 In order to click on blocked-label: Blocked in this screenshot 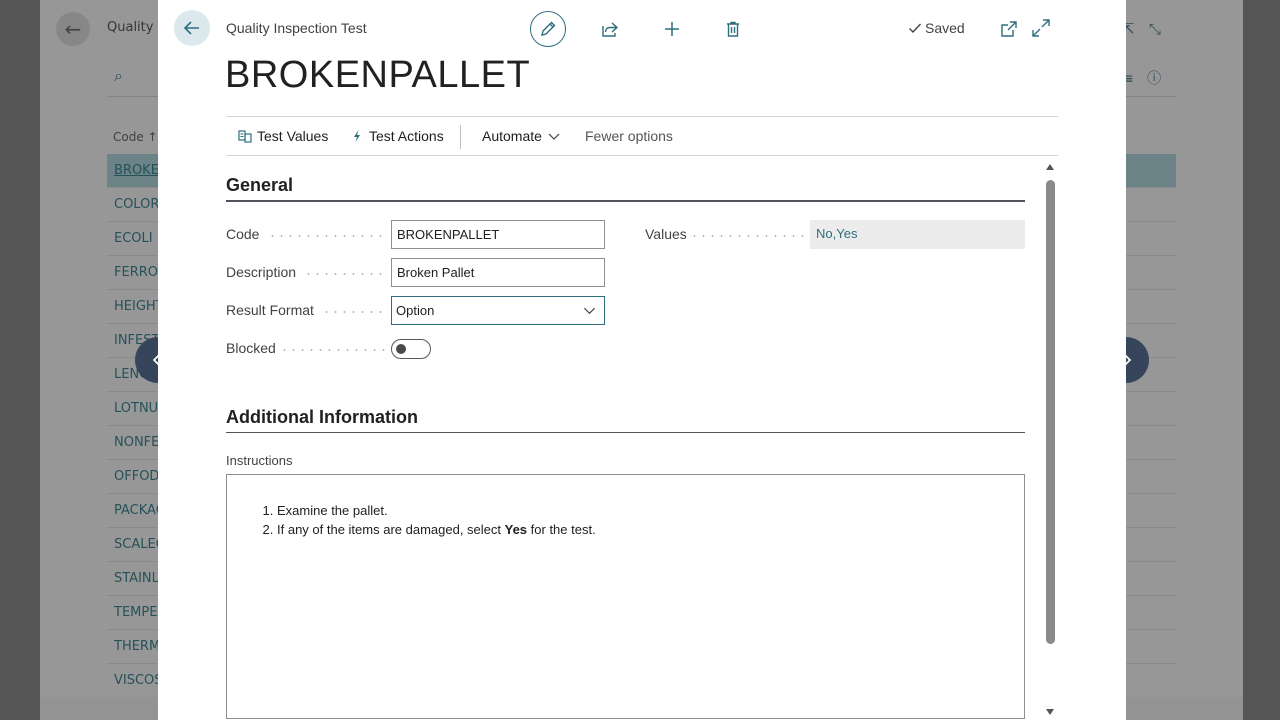, I will do `click(254, 348)`.